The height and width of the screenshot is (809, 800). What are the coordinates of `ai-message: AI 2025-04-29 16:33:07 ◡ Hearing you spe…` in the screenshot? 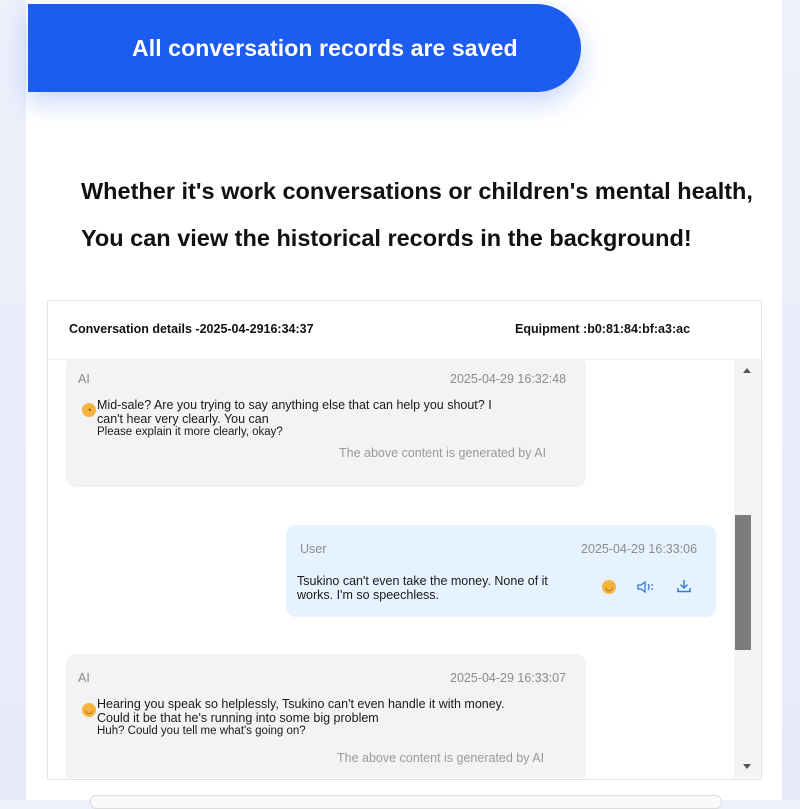 It's located at (326, 716).